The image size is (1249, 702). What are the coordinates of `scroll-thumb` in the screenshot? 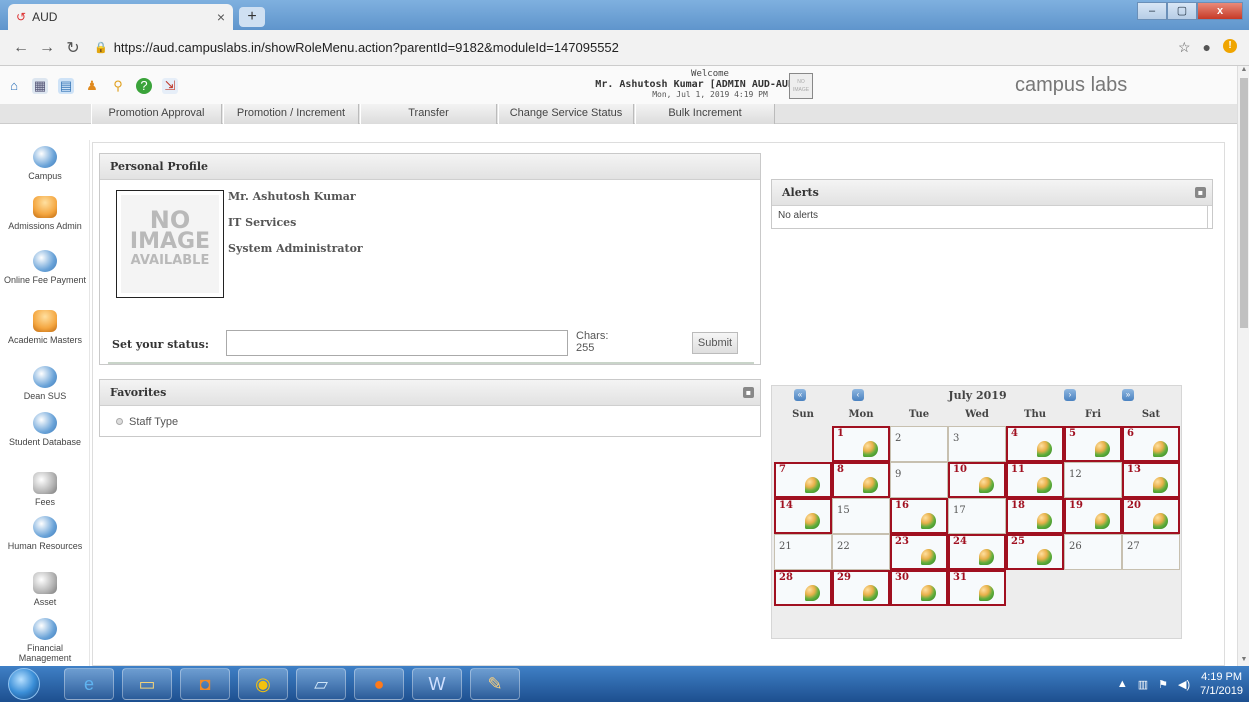 It's located at (1244, 203).